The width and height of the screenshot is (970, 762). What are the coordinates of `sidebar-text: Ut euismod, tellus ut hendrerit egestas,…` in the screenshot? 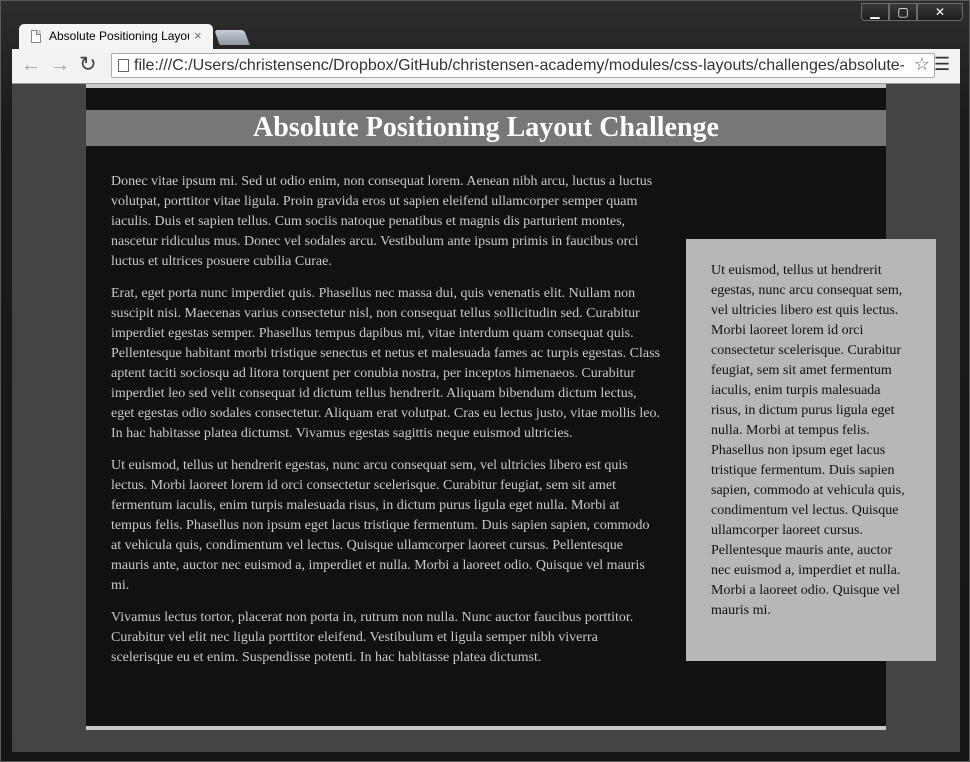 It's located at (808, 440).